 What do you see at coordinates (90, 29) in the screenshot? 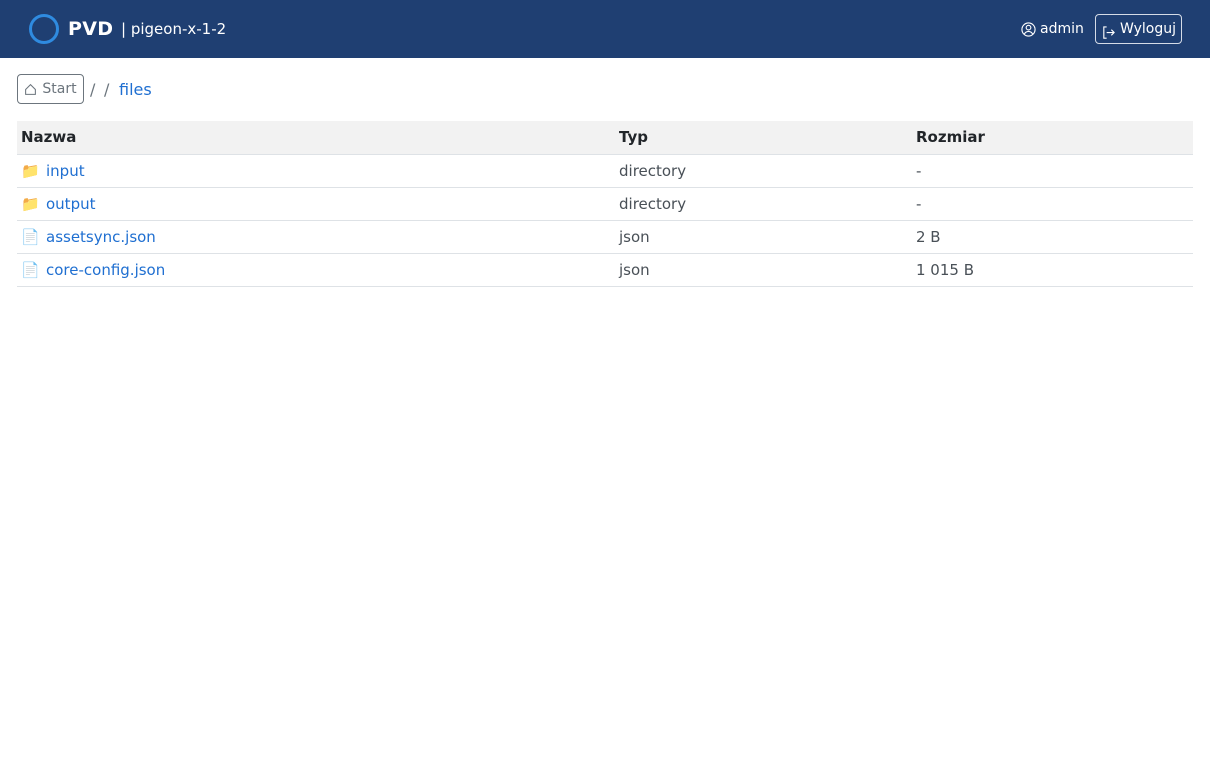
I see `brand-name: PVD` at bounding box center [90, 29].